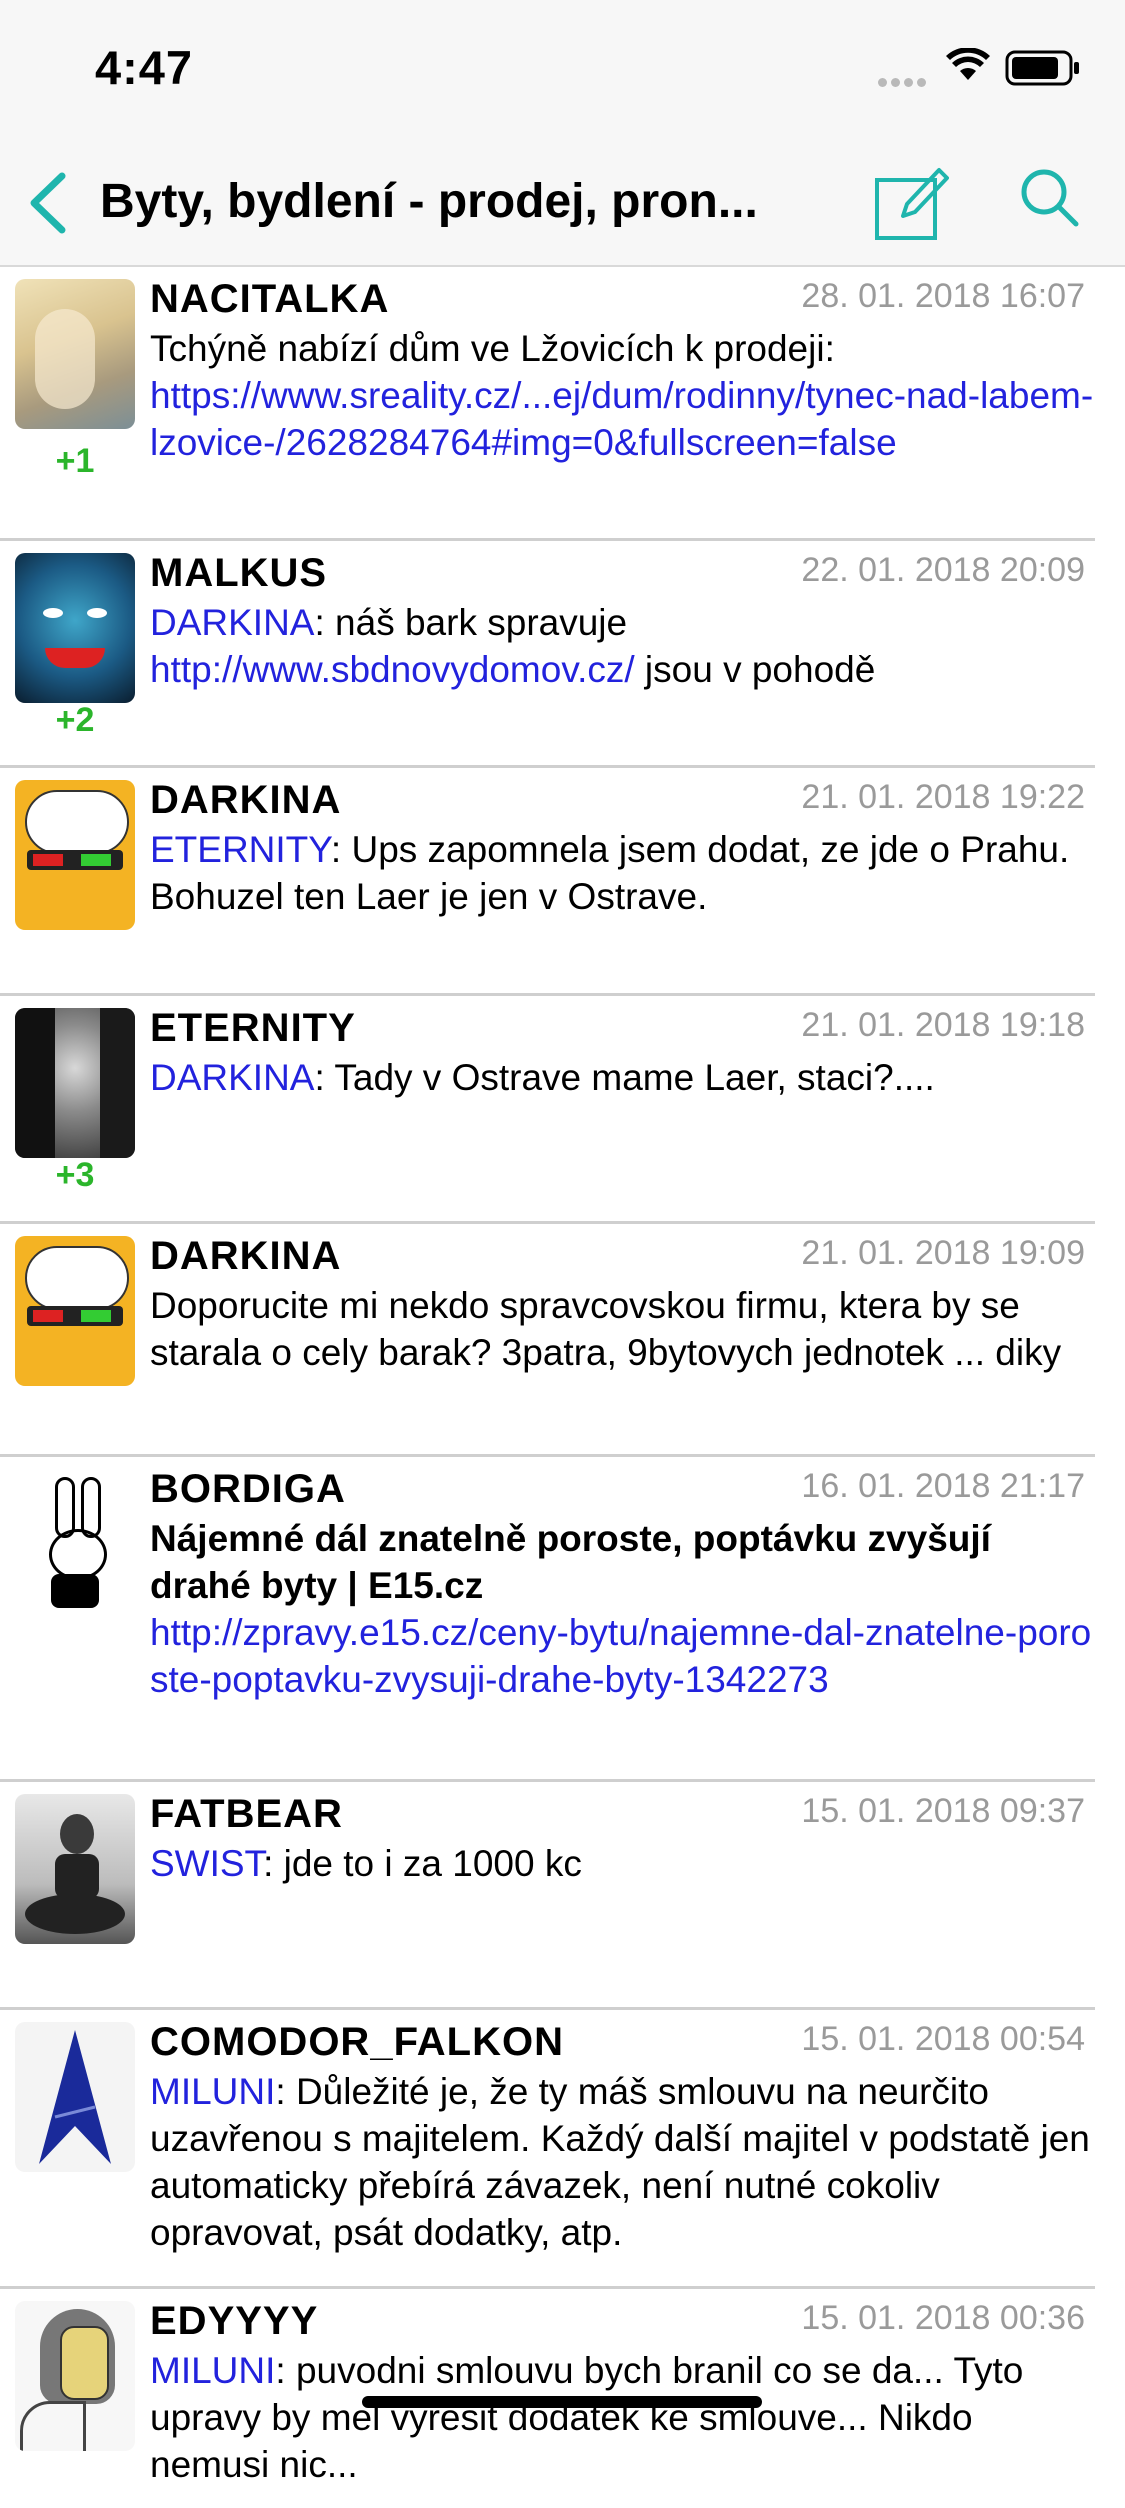 The image size is (1125, 2508). What do you see at coordinates (943, 1486) in the screenshot?
I see `post-date: 16. 01. 2018 21:17` at bounding box center [943, 1486].